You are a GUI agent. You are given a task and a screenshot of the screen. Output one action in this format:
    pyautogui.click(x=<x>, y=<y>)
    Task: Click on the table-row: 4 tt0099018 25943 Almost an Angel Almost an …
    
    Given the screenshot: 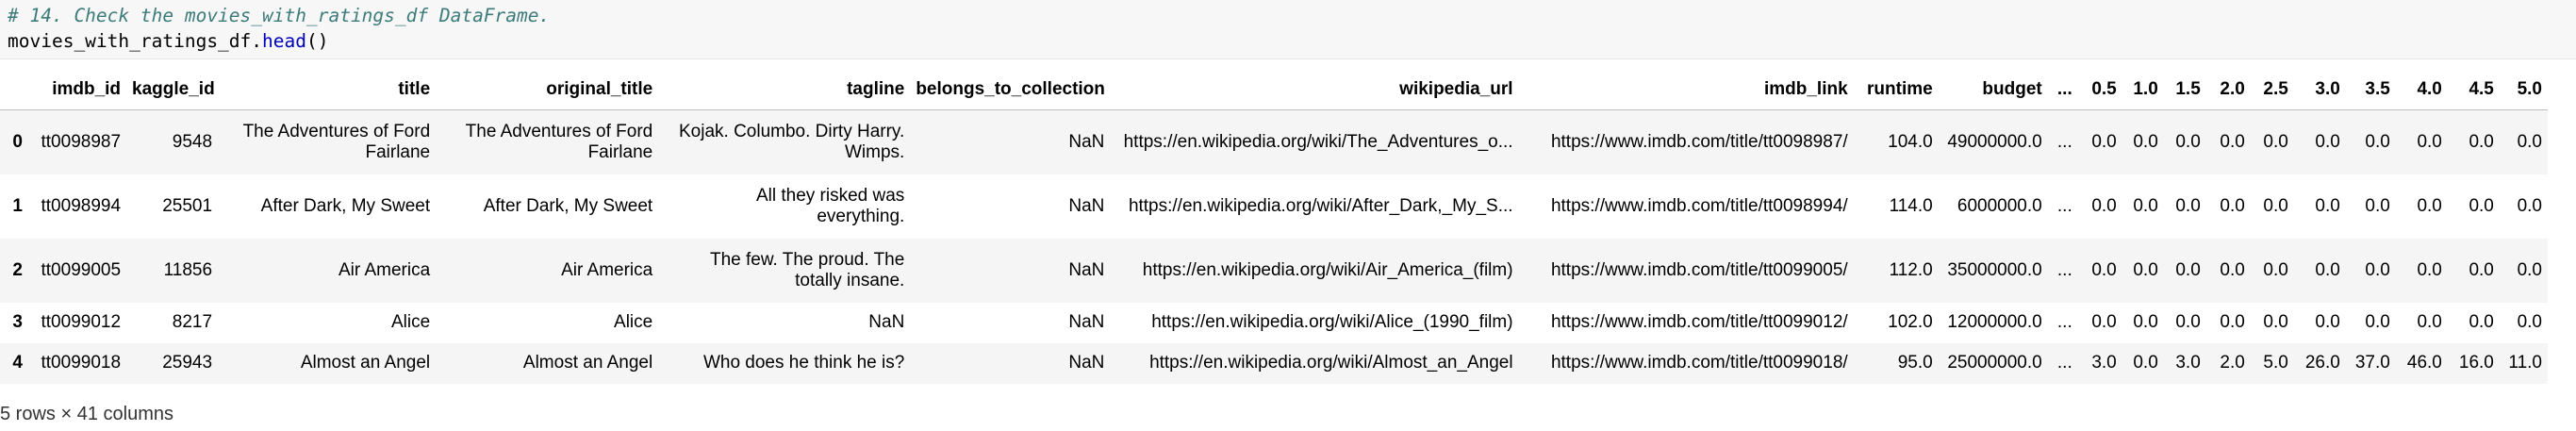 What is the action you would take?
    pyautogui.click(x=1274, y=363)
    